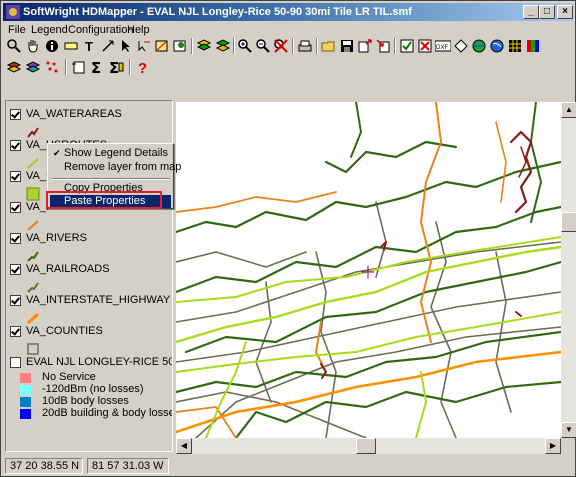 The width and height of the screenshot is (576, 477). What do you see at coordinates (138, 30) in the screenshot?
I see `menu-help: Help` at bounding box center [138, 30].